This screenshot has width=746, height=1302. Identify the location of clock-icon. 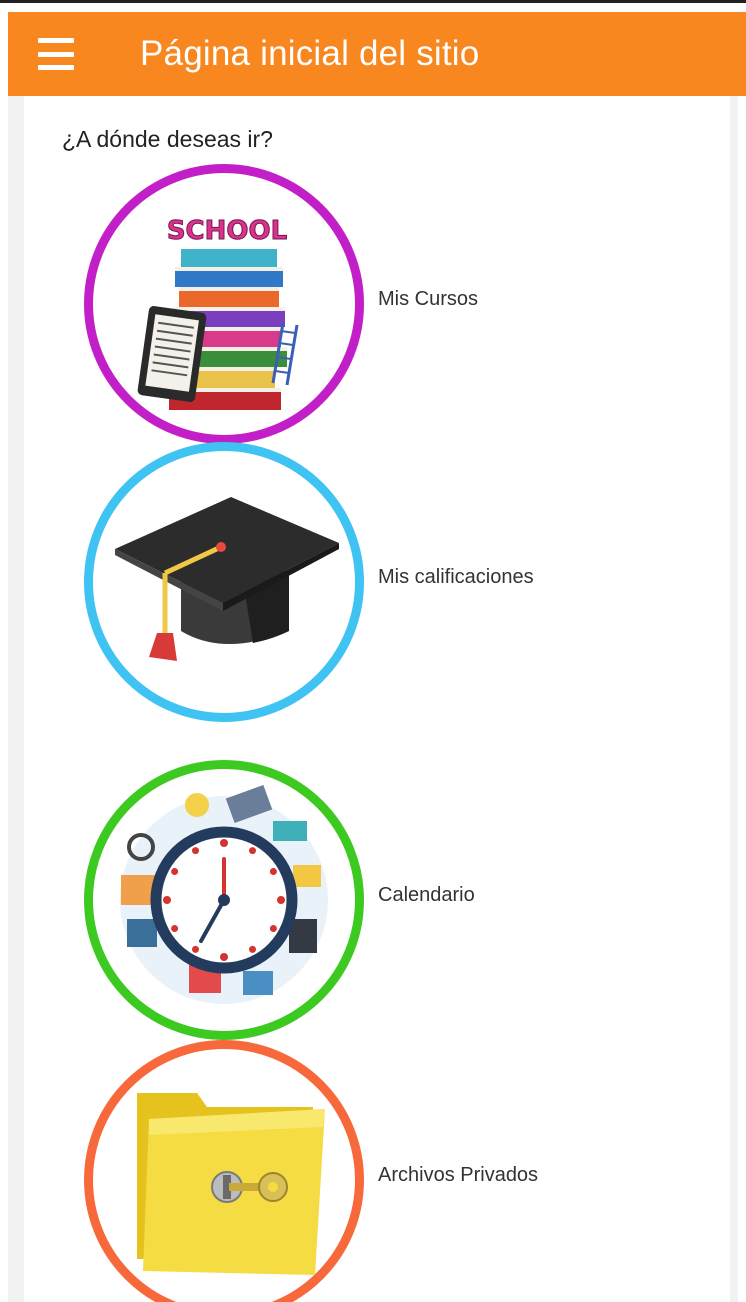
(224, 900).